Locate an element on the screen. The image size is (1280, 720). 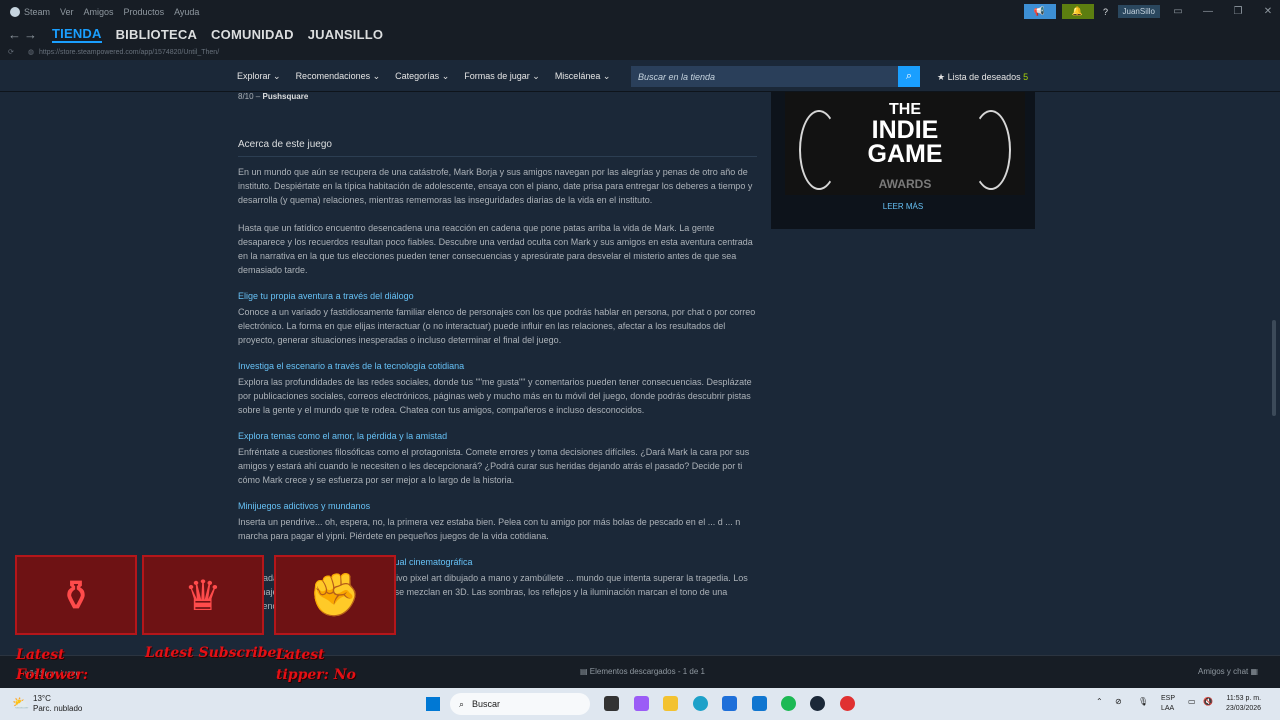
back-arrow-icon: ← is located at coordinates (15, 34).